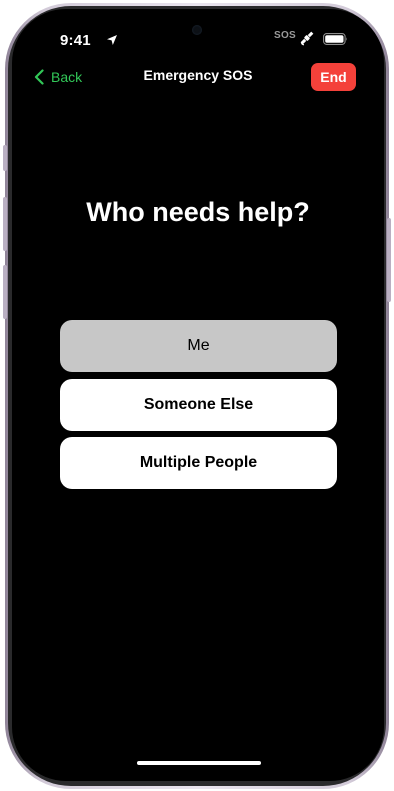  Describe the element at coordinates (285, 35) in the screenshot. I see `sos-status-label: SOS` at that location.